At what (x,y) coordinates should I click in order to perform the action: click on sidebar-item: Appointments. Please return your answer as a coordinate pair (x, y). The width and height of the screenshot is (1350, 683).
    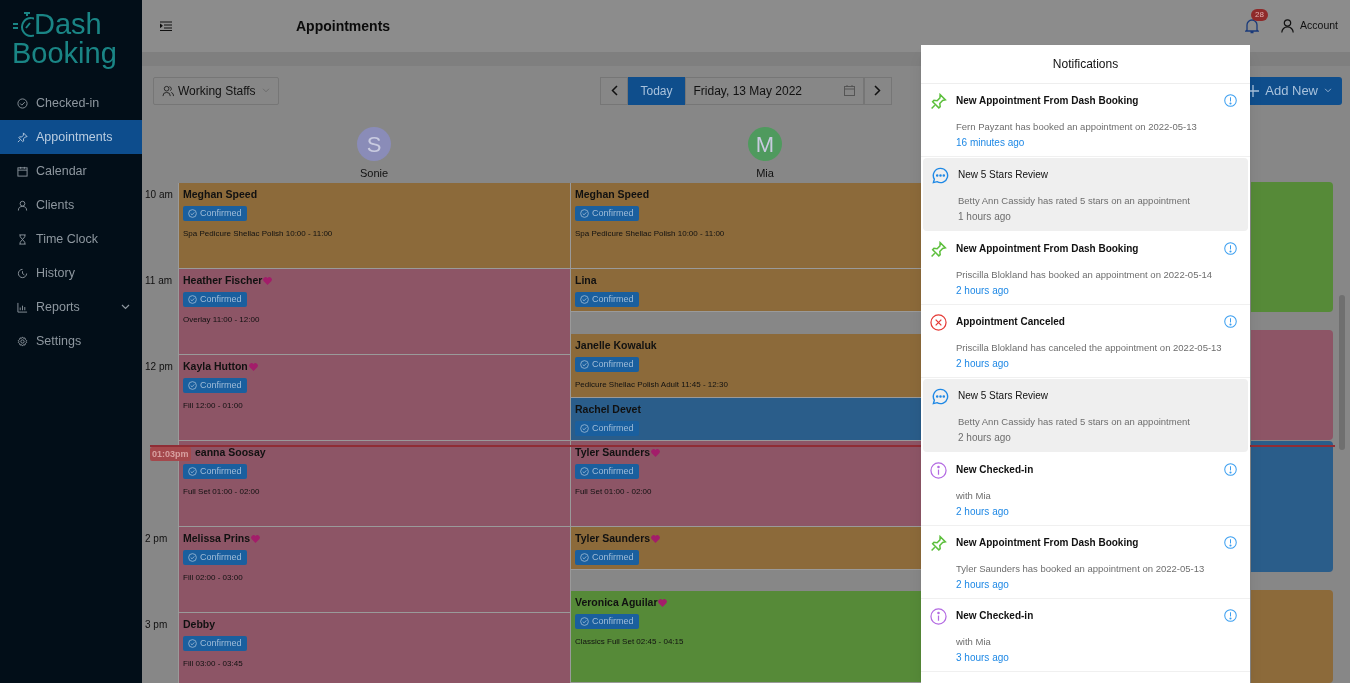
    Looking at the image, I should click on (71, 137).